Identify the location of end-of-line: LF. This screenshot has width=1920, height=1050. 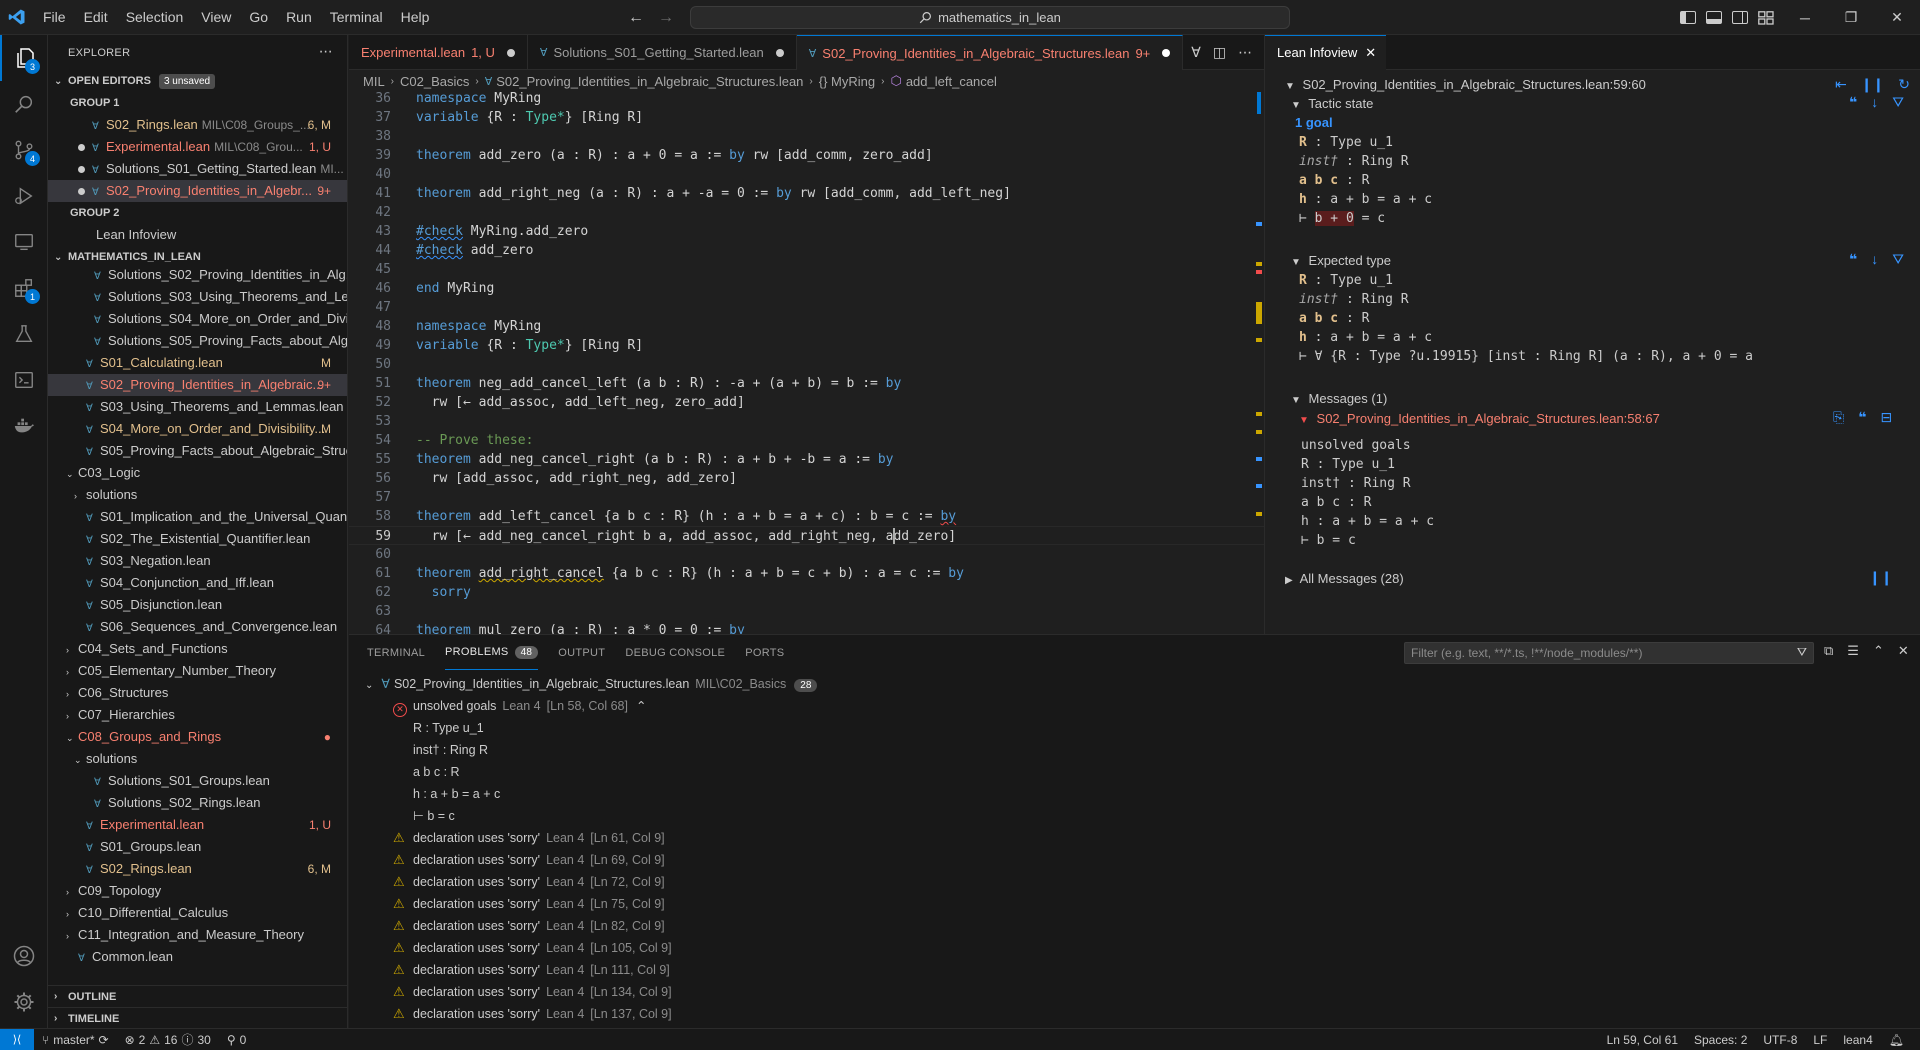
(1820, 1040).